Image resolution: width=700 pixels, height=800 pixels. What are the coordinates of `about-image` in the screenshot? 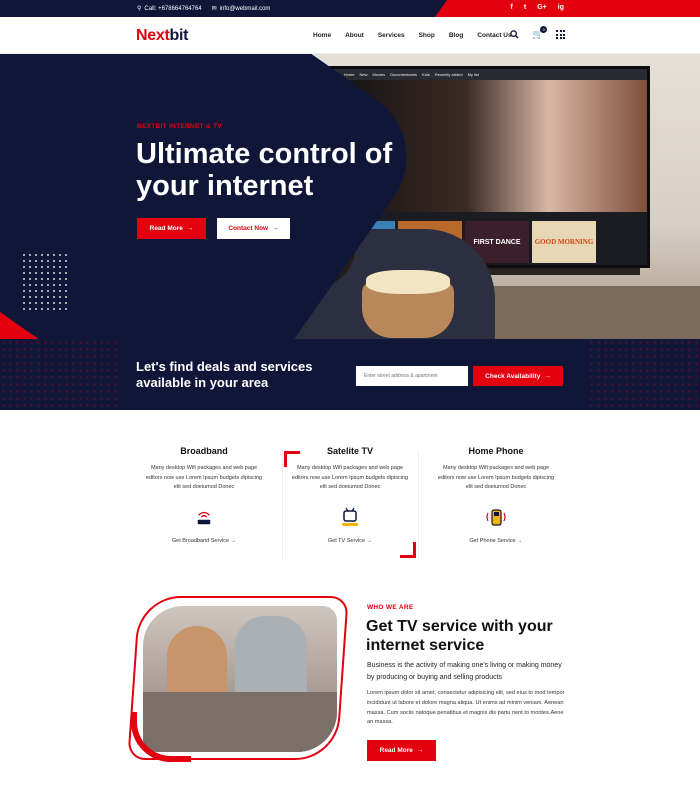 It's located at (238, 679).